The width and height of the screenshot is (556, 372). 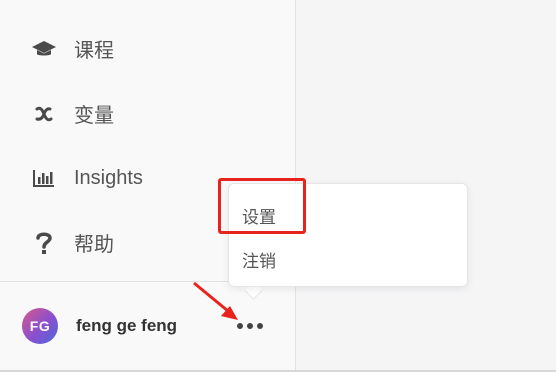 I want to click on question-mark-icon, so click(x=44, y=243).